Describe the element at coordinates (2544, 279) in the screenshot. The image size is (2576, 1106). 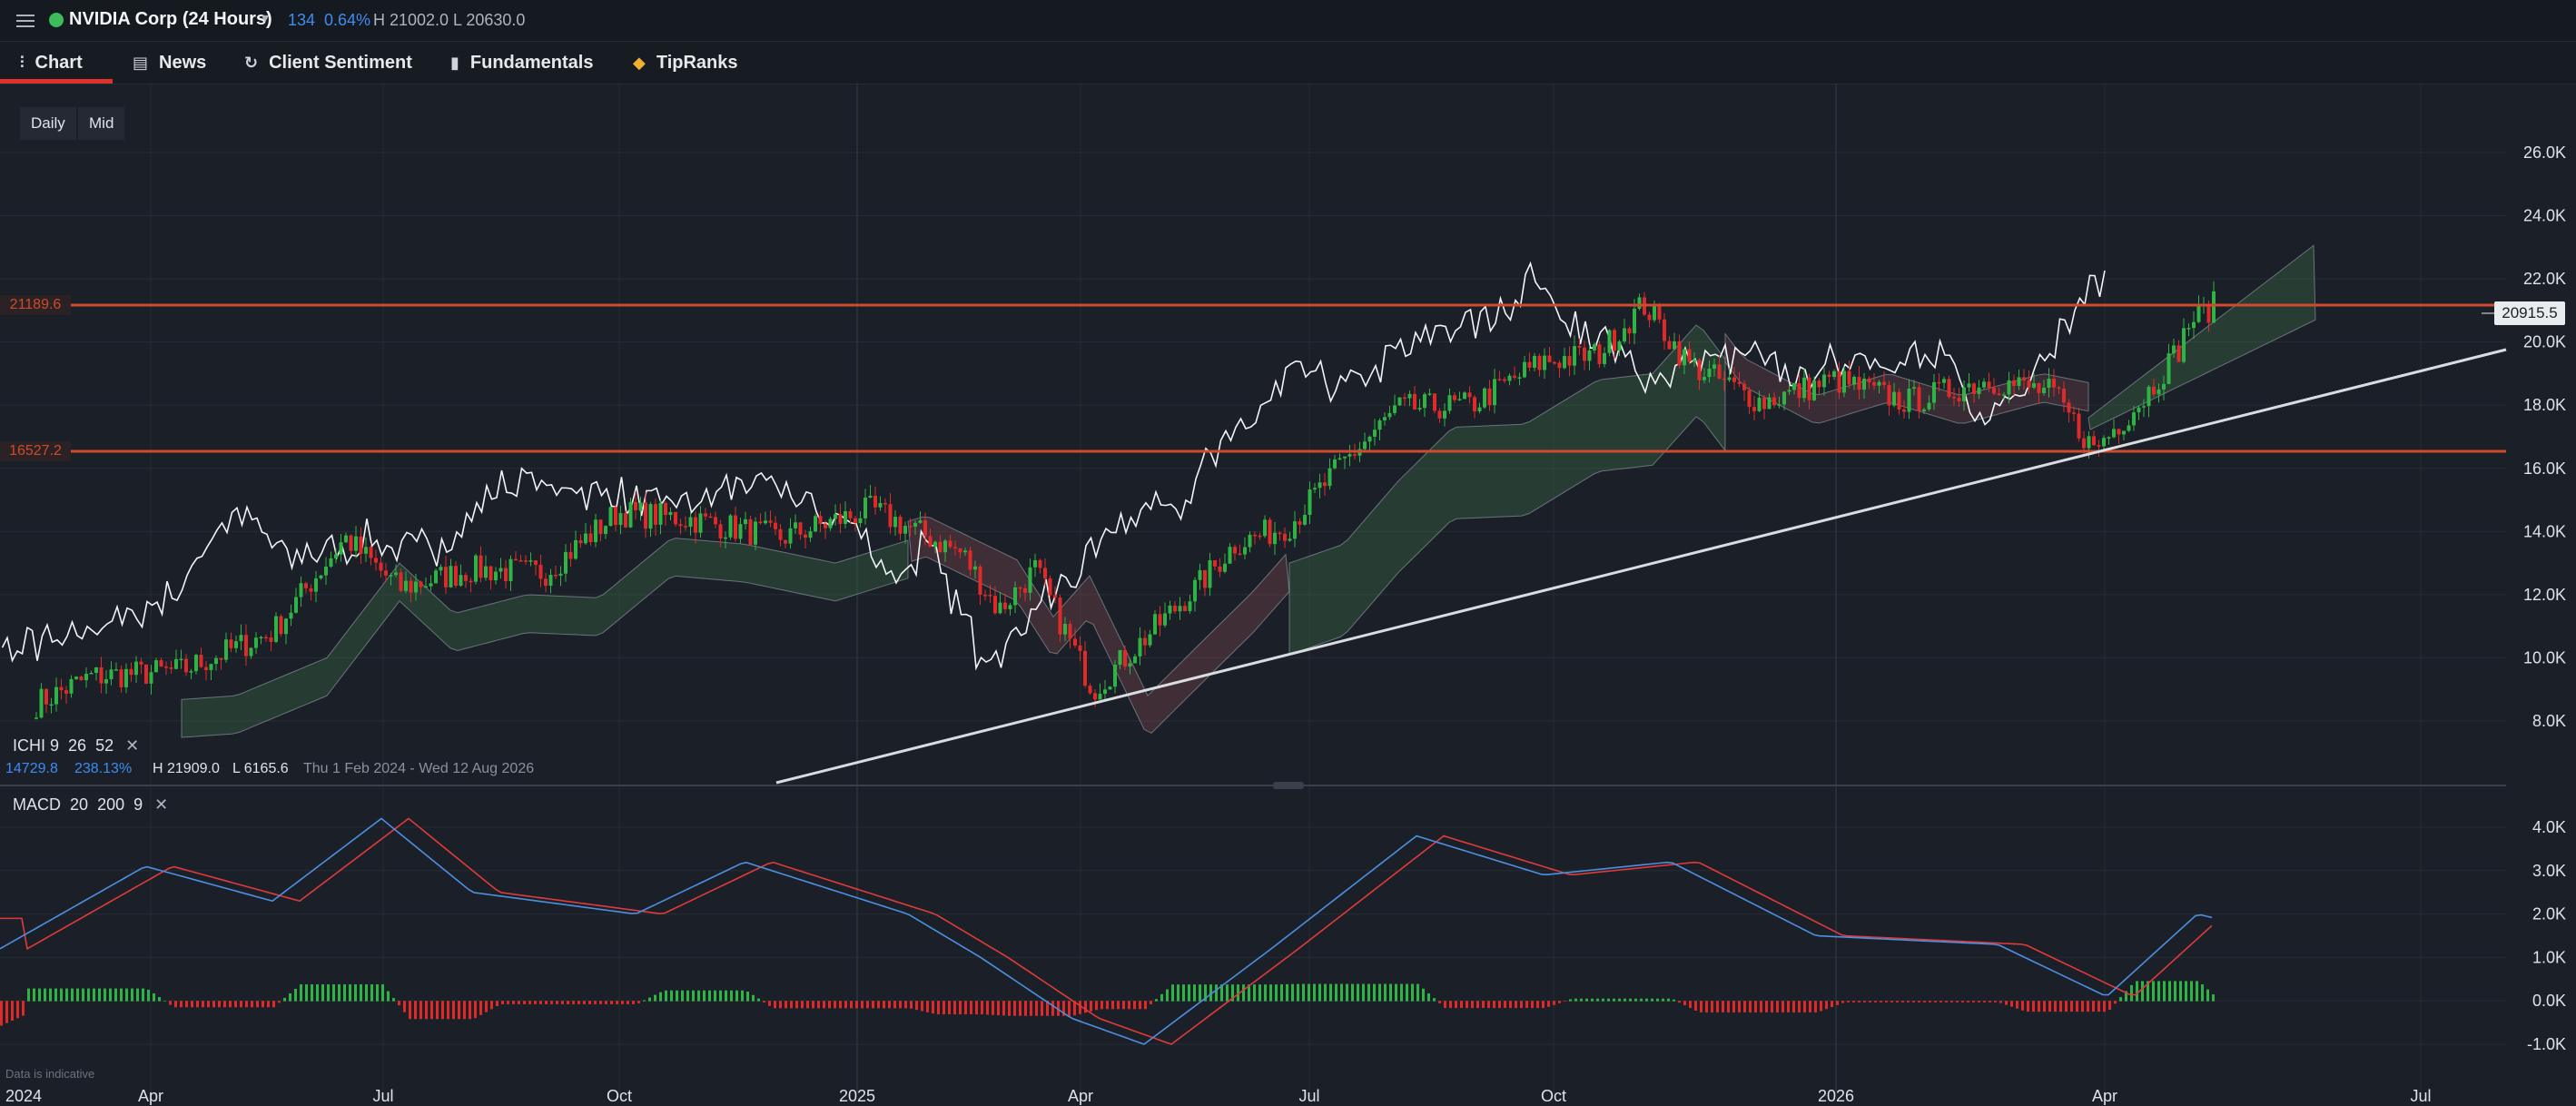
I see `price-tick-label: 22.0K` at that location.